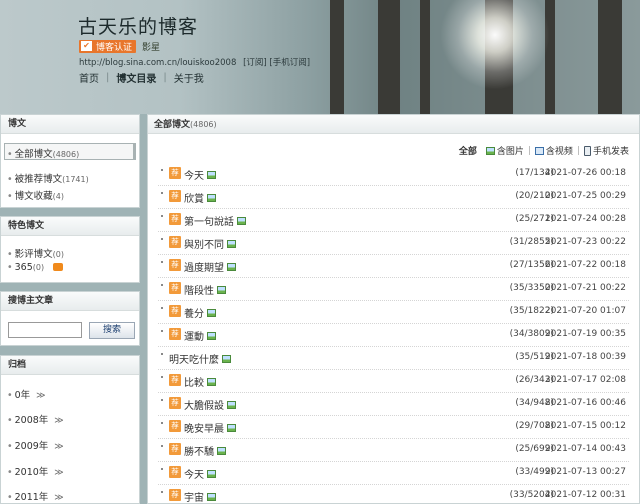 The width and height of the screenshot is (640, 504). What do you see at coordinates (200, 312) in the screenshot?
I see `post-title-link: 養分` at bounding box center [200, 312].